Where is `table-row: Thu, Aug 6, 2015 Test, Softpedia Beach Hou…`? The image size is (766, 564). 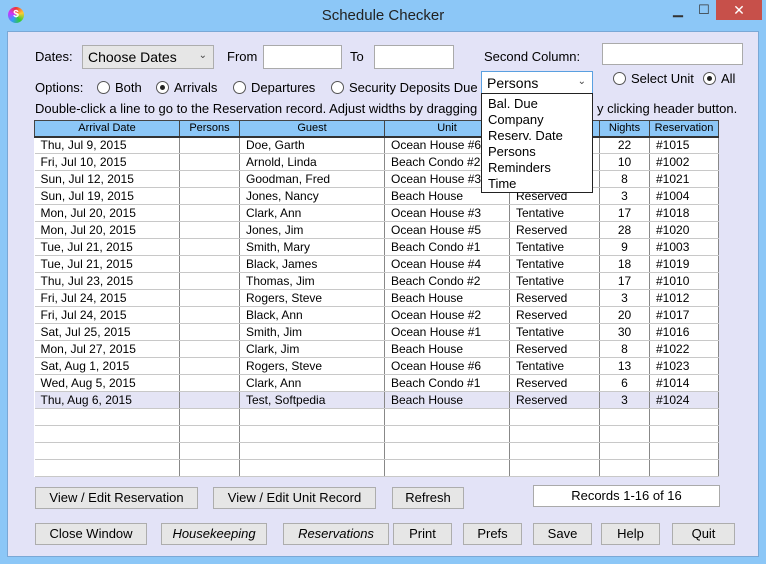 table-row: Thu, Aug 6, 2015 Test, Softpedia Beach Hou… is located at coordinates (376, 400).